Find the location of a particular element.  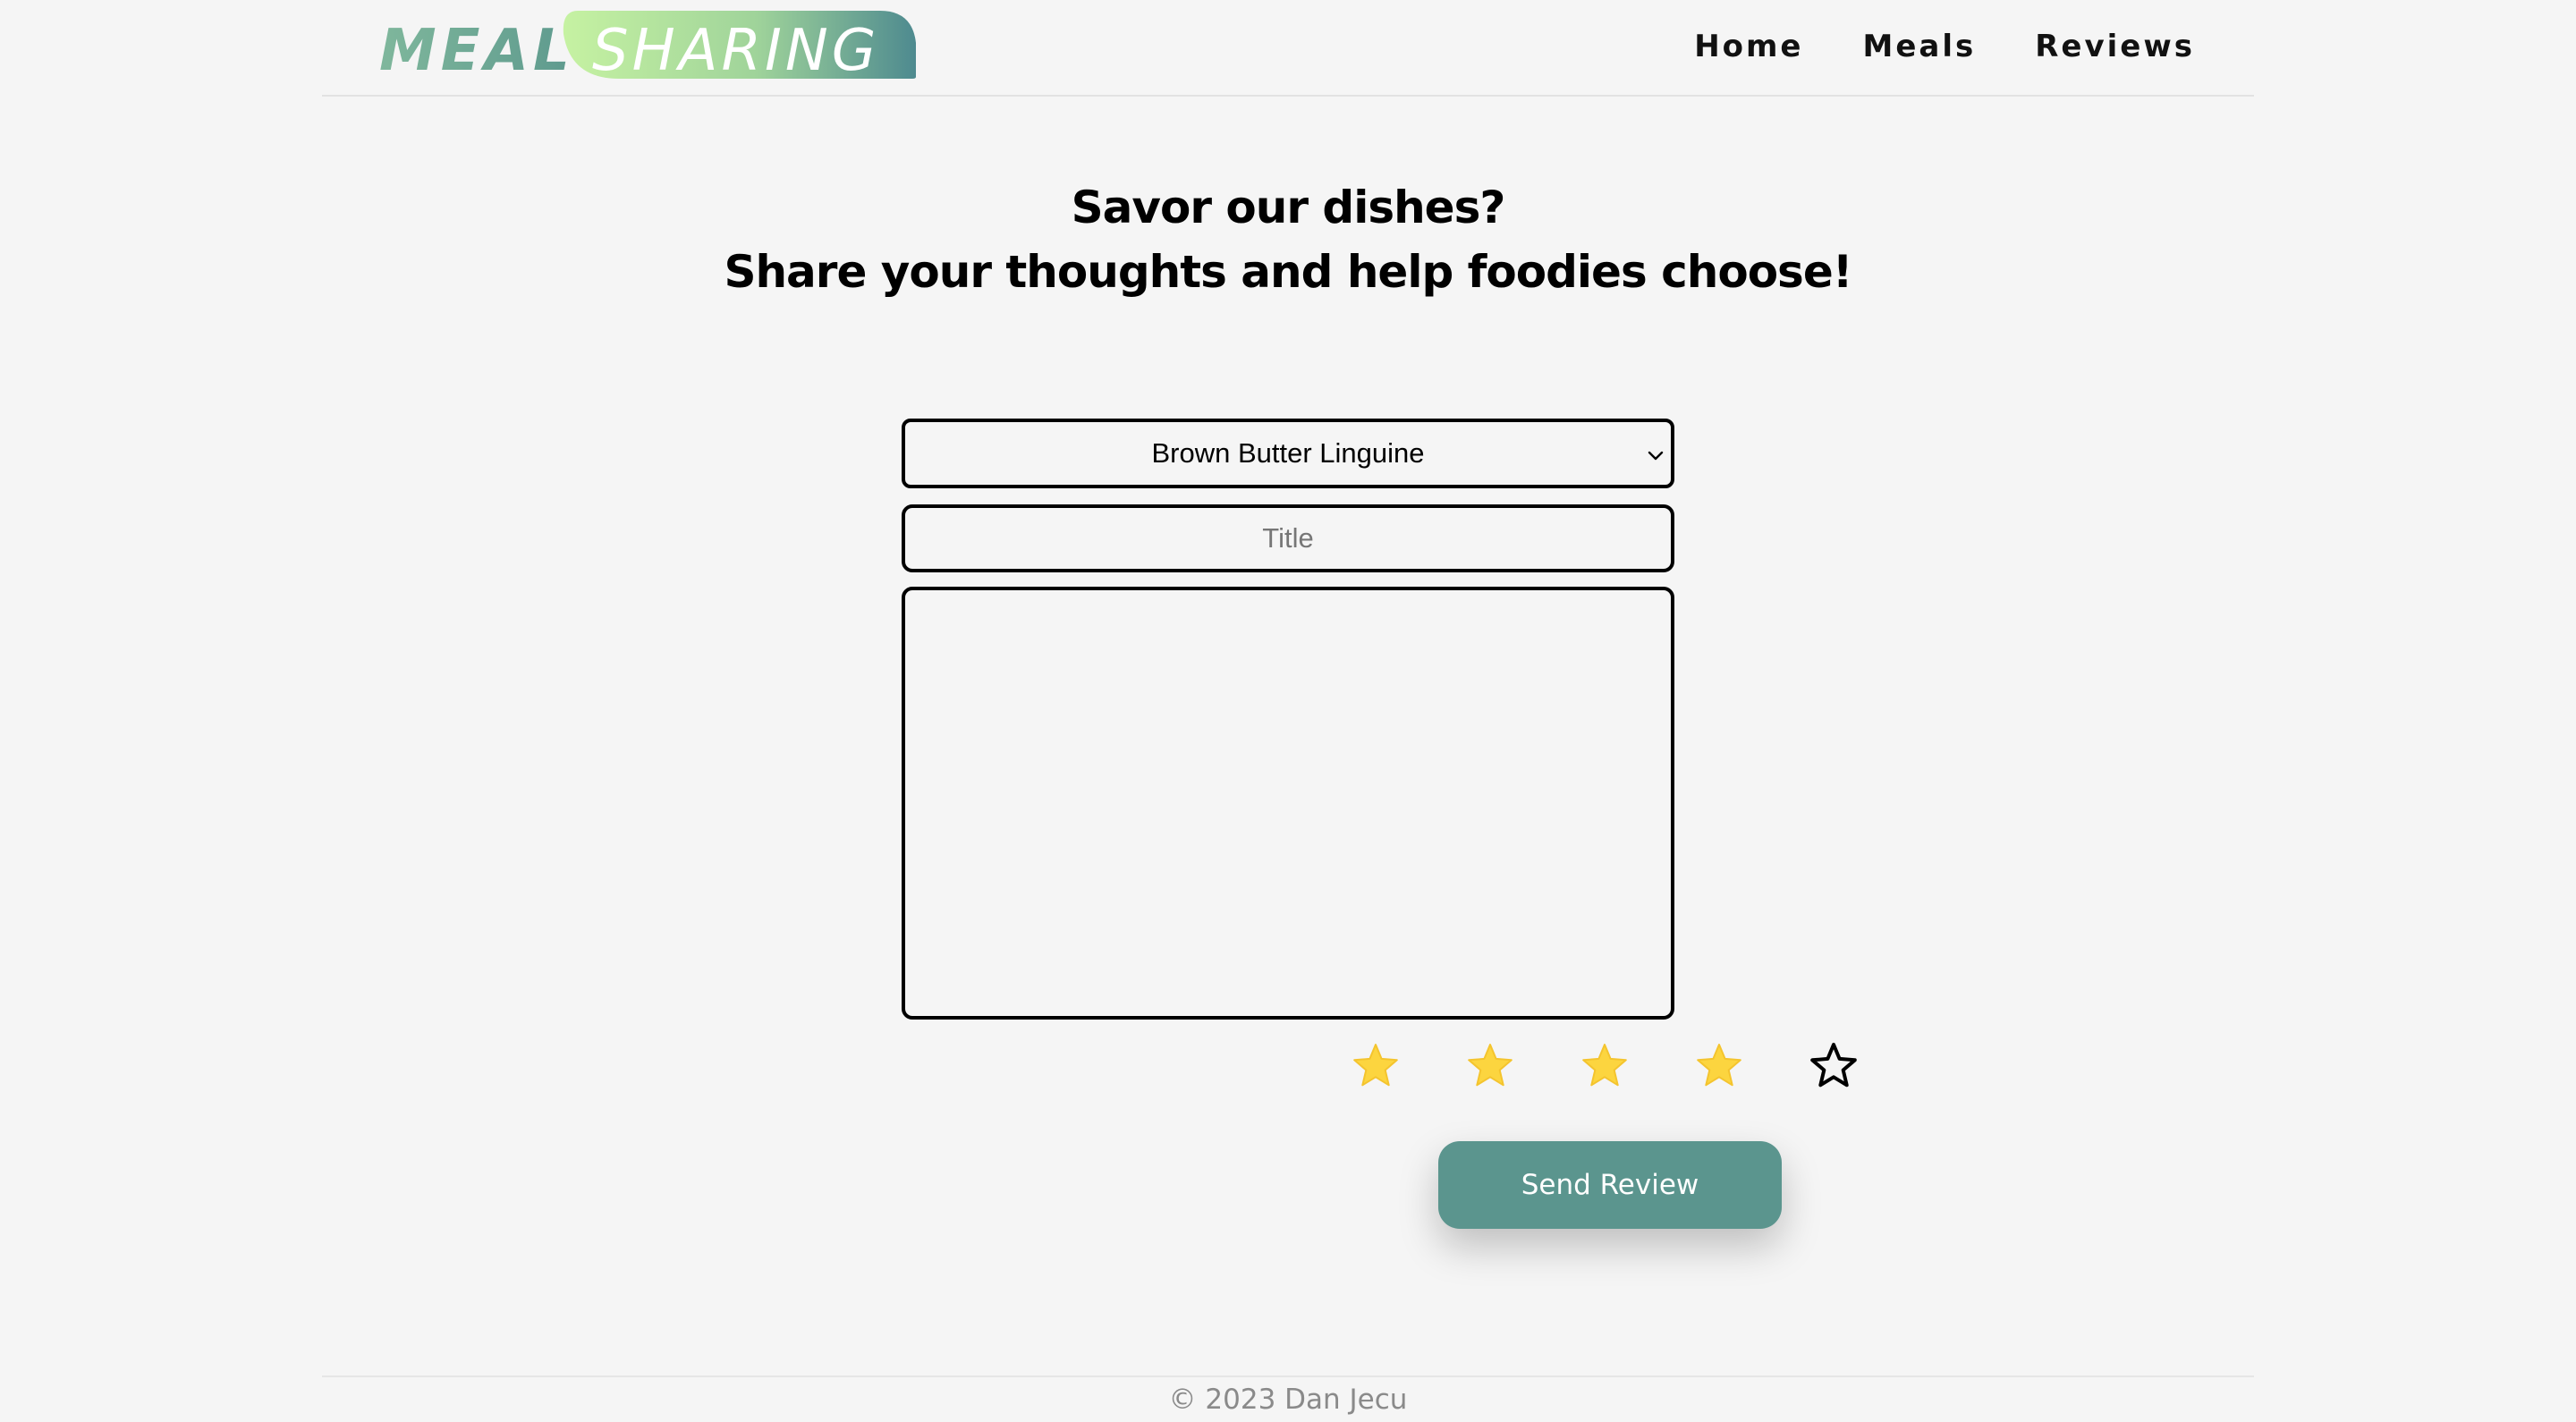

nav-link-reviews: Reviews is located at coordinates (2115, 46).